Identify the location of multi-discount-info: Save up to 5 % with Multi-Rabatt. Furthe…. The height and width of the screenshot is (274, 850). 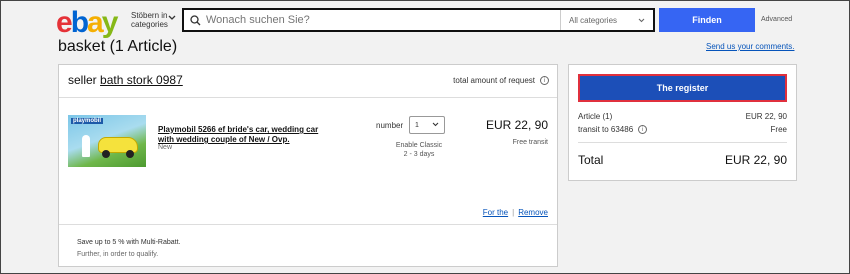
(129, 249).